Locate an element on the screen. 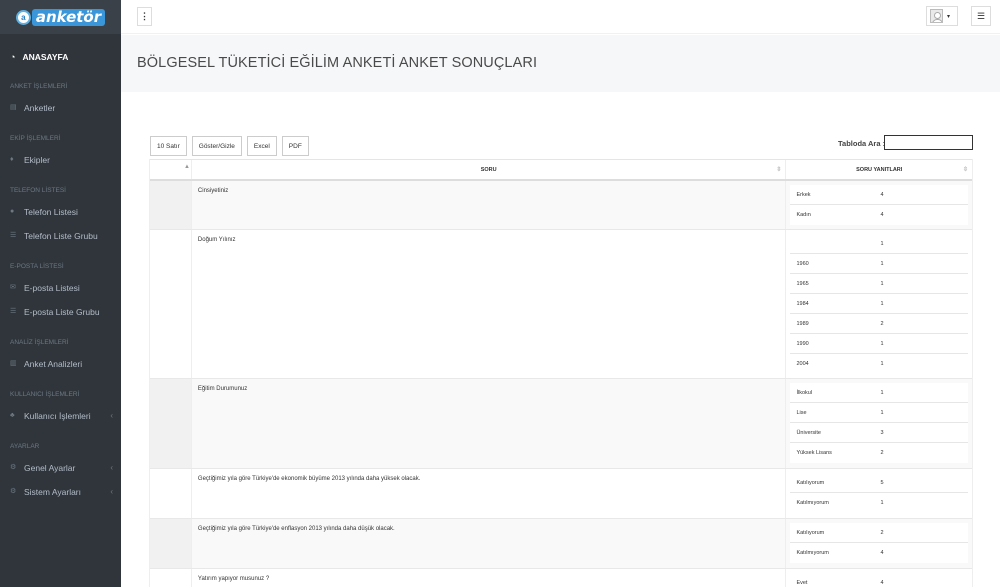  sidebar-item-label: Ekipler is located at coordinates (37, 160).